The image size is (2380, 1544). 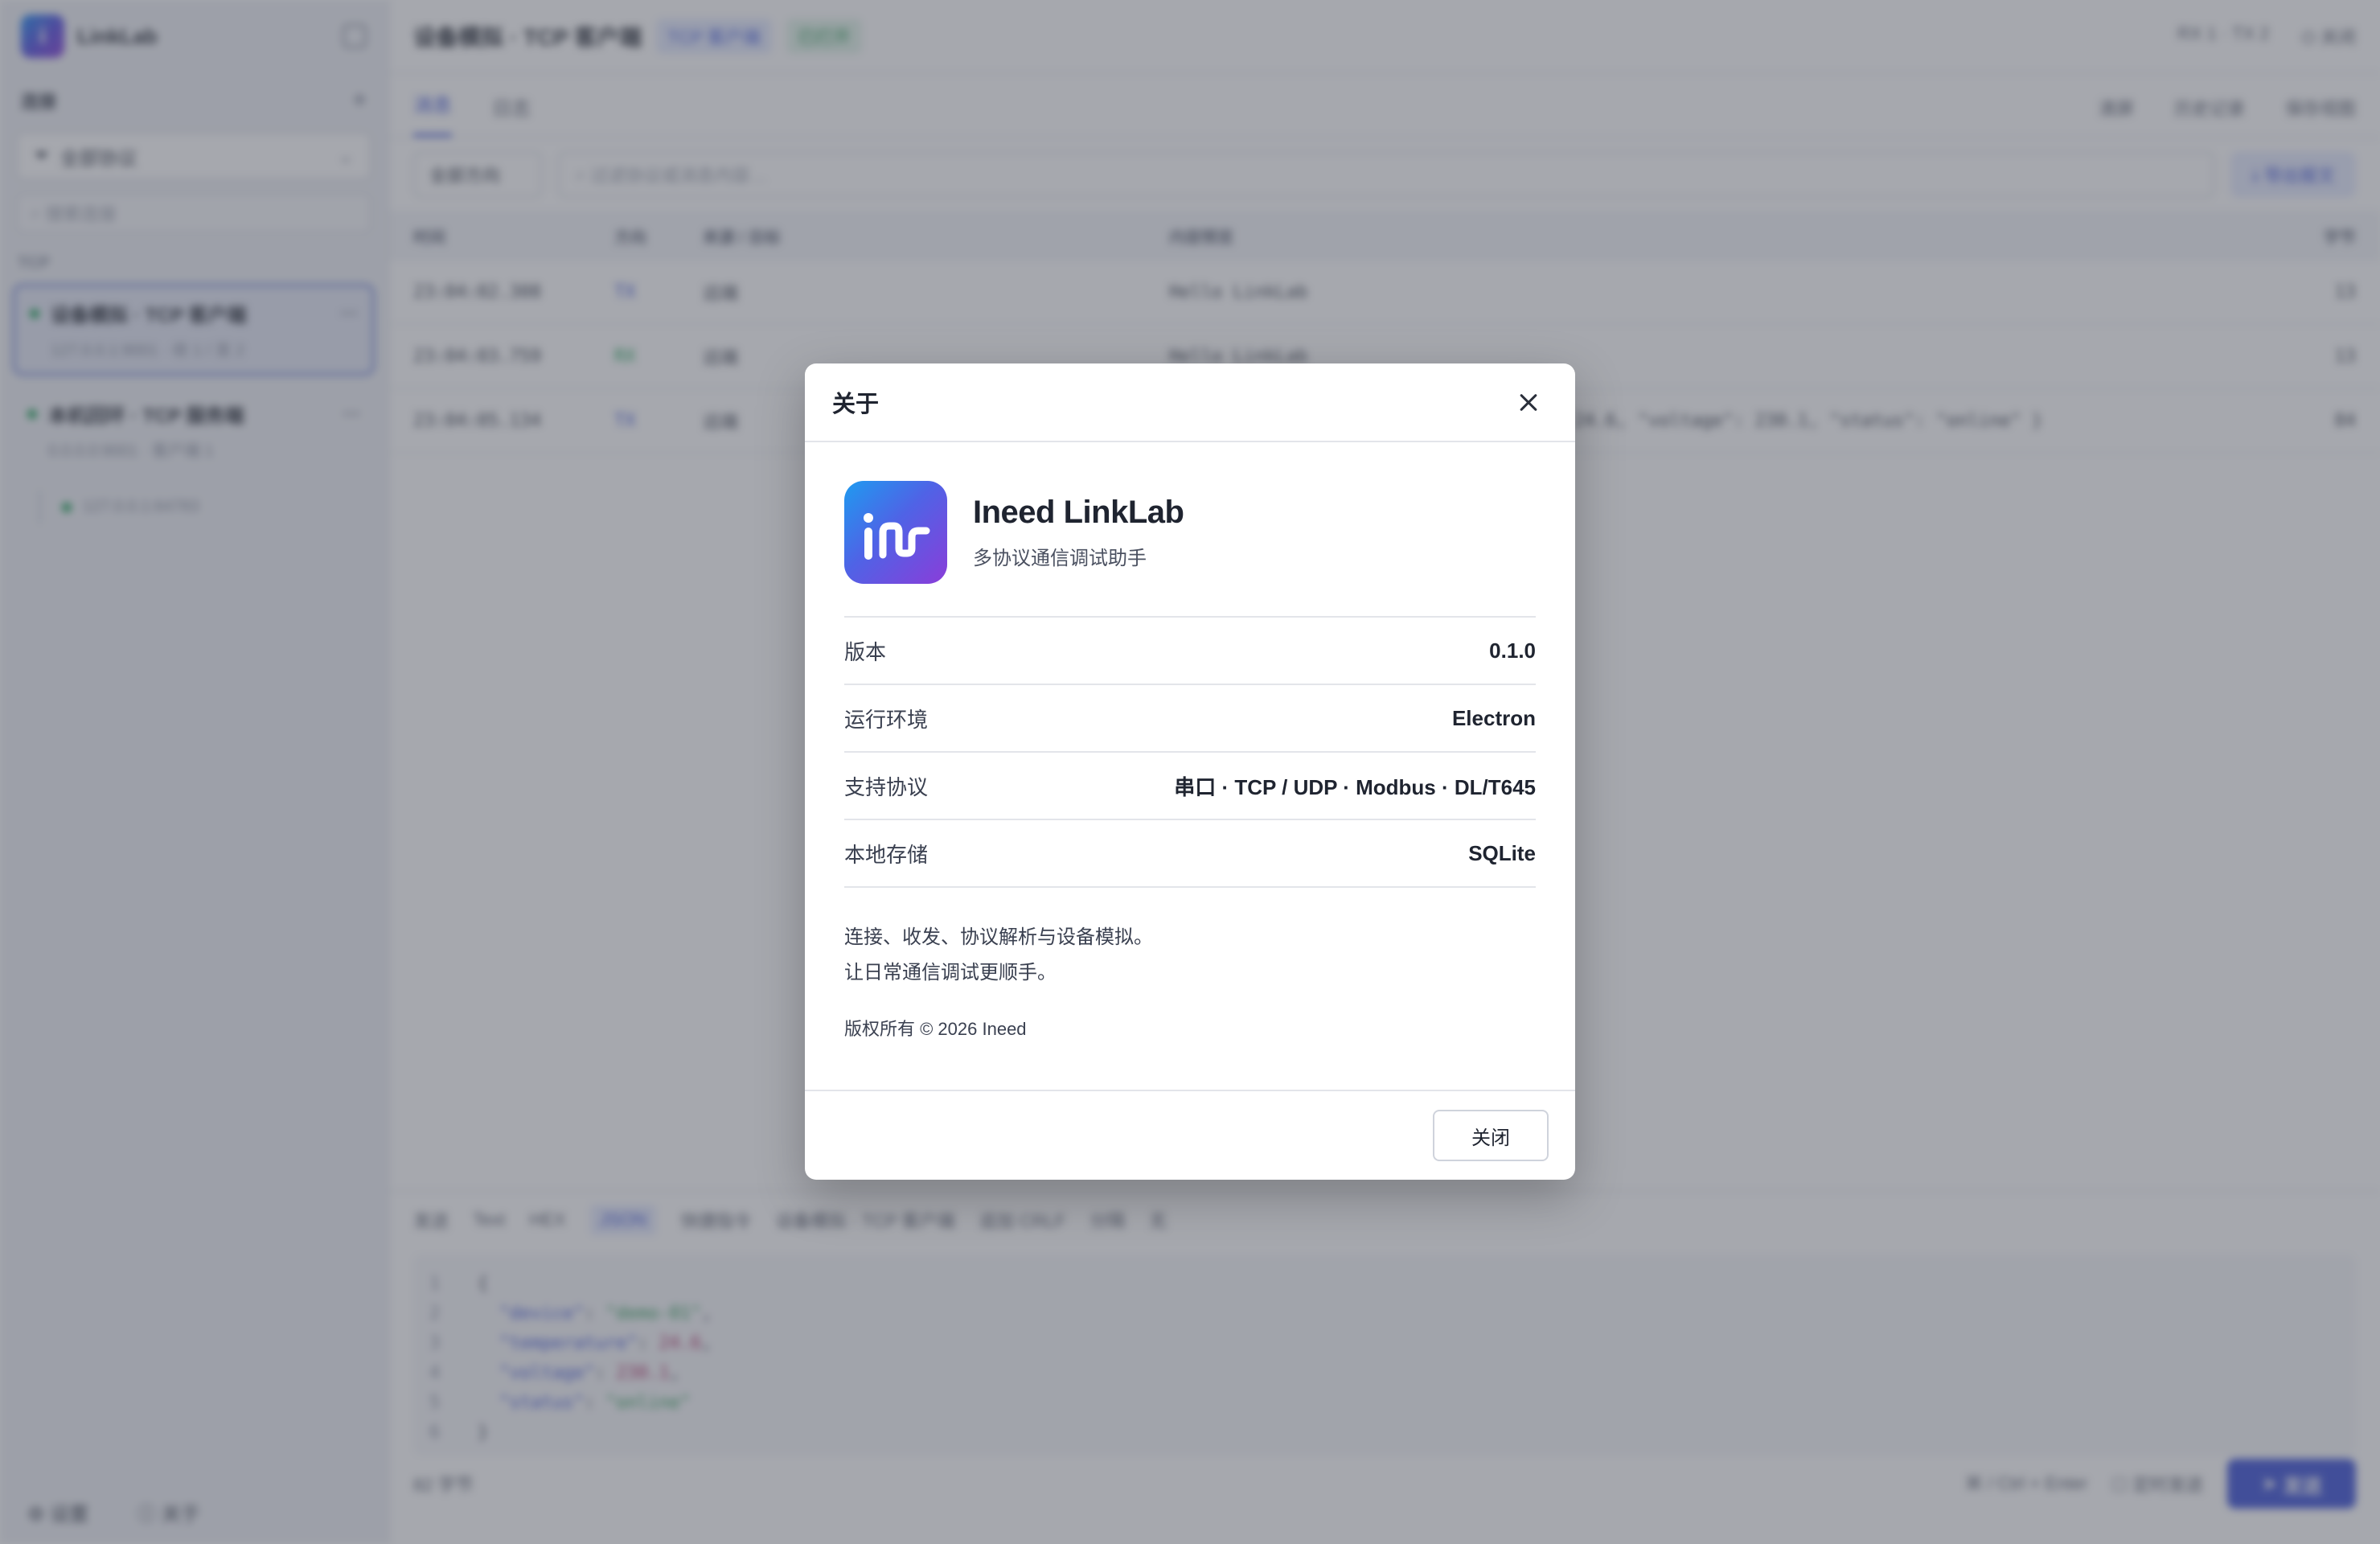 I want to click on info-row-version: 版本 0.1.0, so click(x=1190, y=651).